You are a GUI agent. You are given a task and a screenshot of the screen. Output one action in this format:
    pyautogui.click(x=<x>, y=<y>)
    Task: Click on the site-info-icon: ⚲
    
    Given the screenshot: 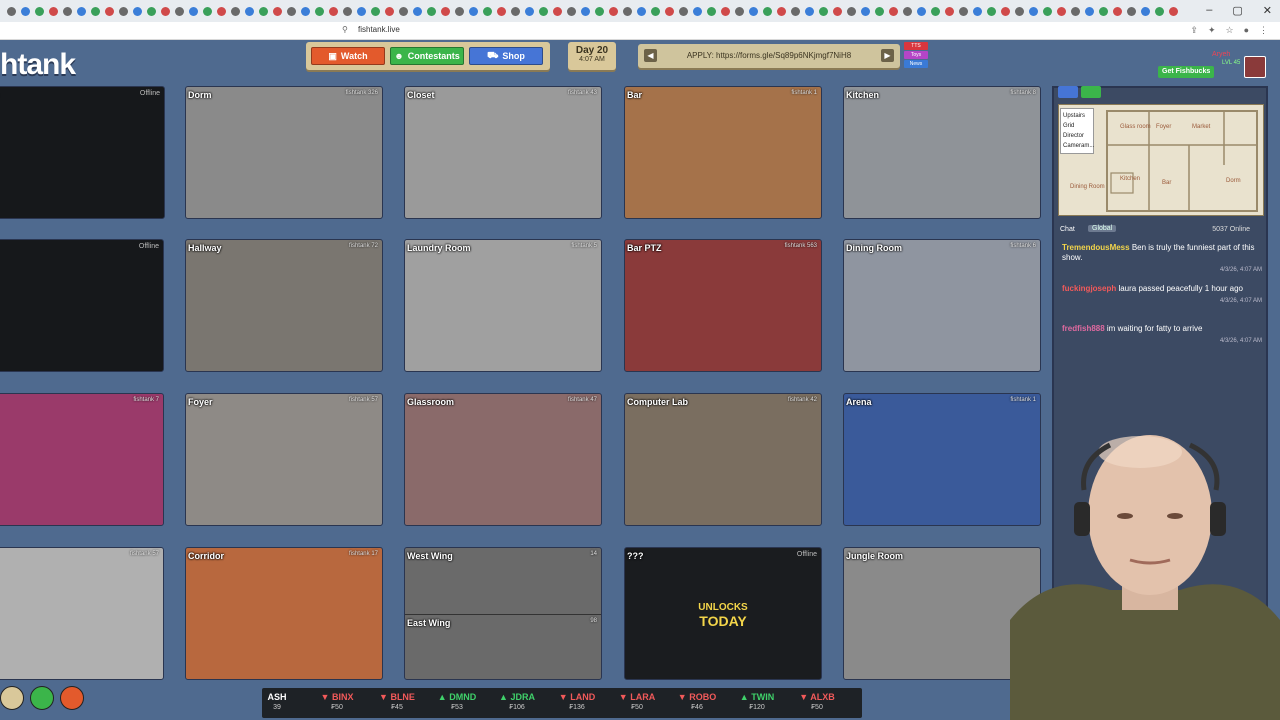 What is the action you would take?
    pyautogui.click(x=345, y=29)
    